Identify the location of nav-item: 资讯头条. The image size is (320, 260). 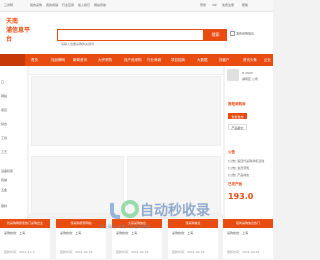
(250, 60).